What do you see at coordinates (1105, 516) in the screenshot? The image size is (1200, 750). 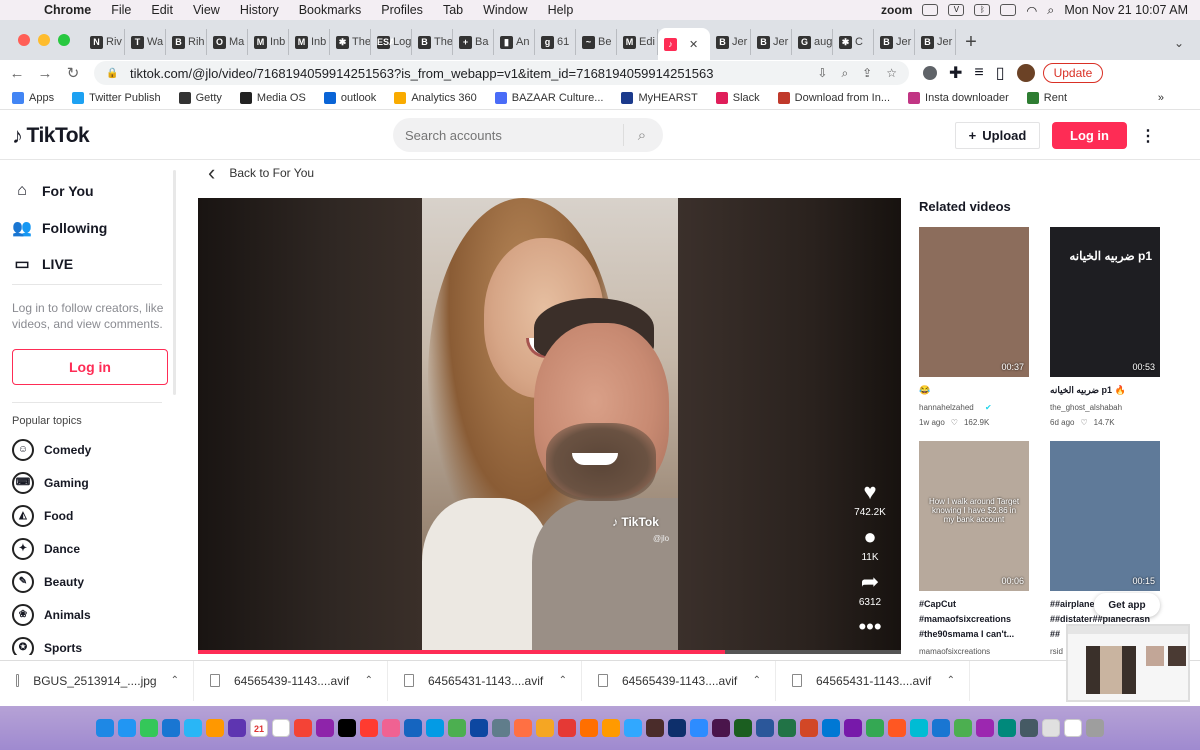 I see `related-video-thumbnail: 00:15` at bounding box center [1105, 516].